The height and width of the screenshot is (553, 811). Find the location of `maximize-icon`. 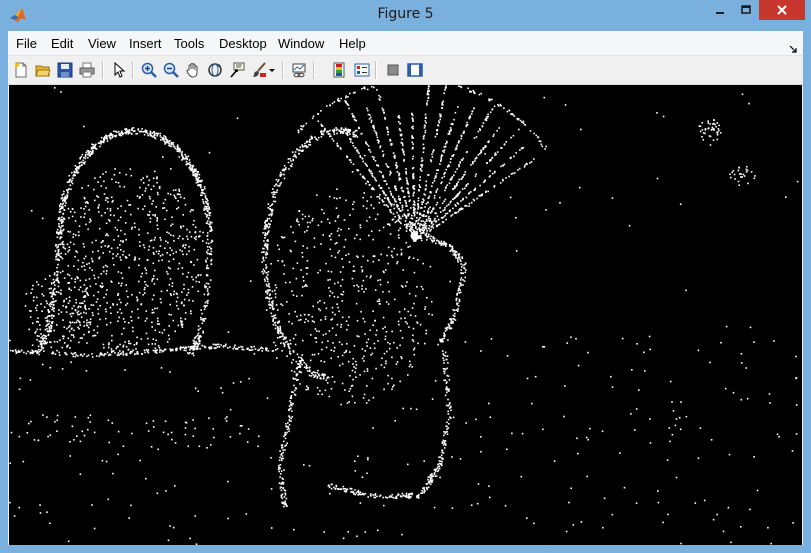

maximize-icon is located at coordinates (746, 9).